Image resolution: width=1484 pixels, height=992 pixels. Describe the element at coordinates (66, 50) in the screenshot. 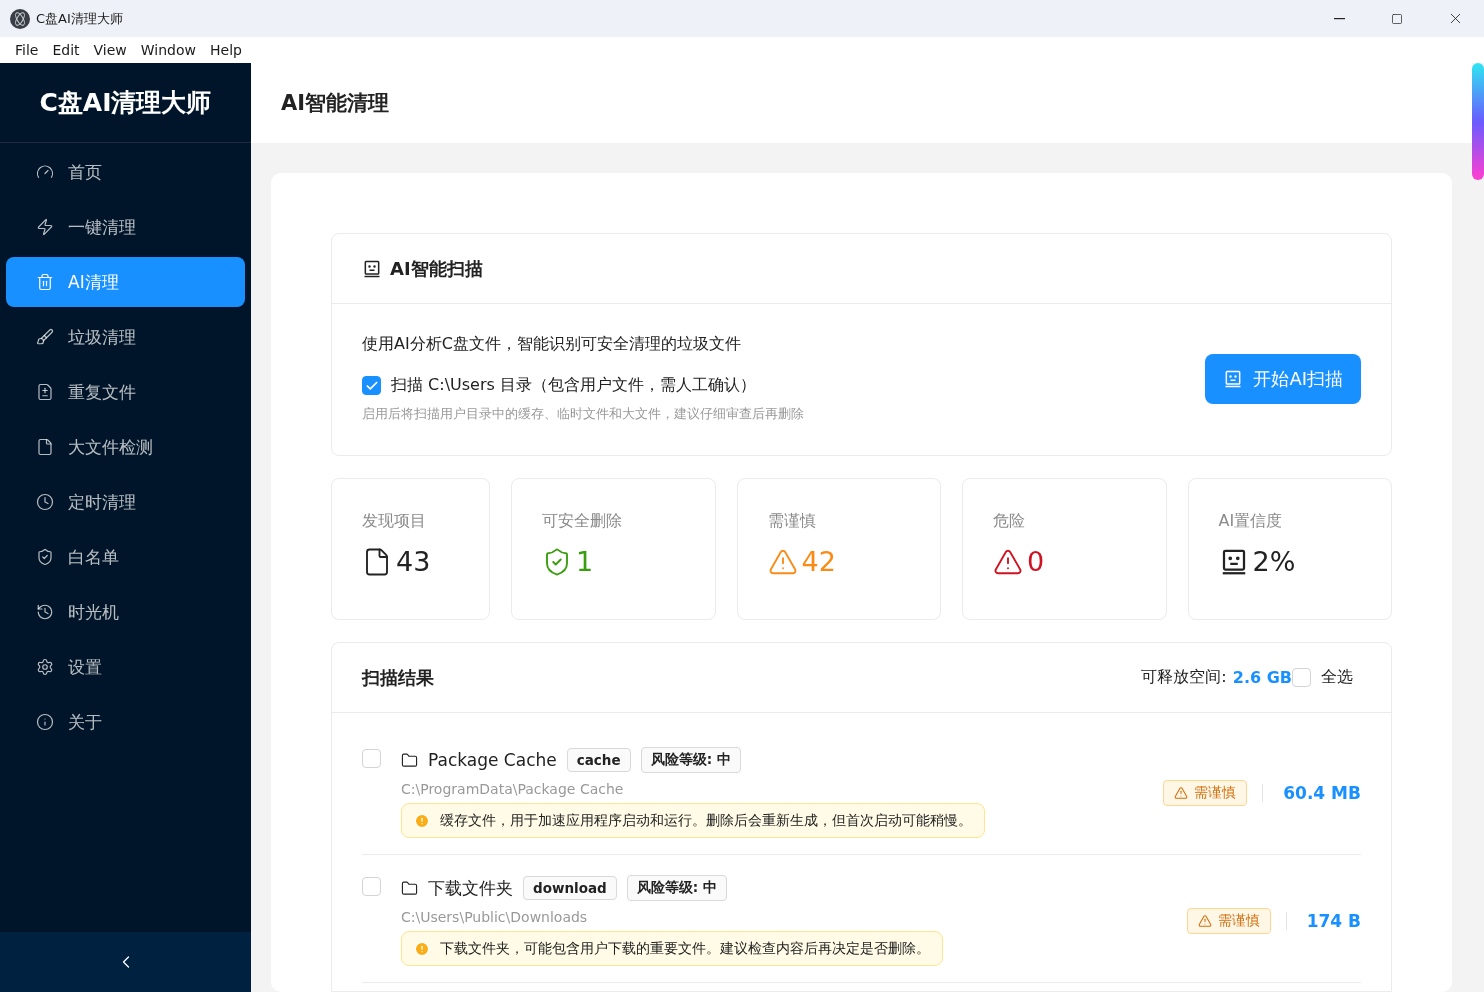

I see `menu-item: Edit` at that location.